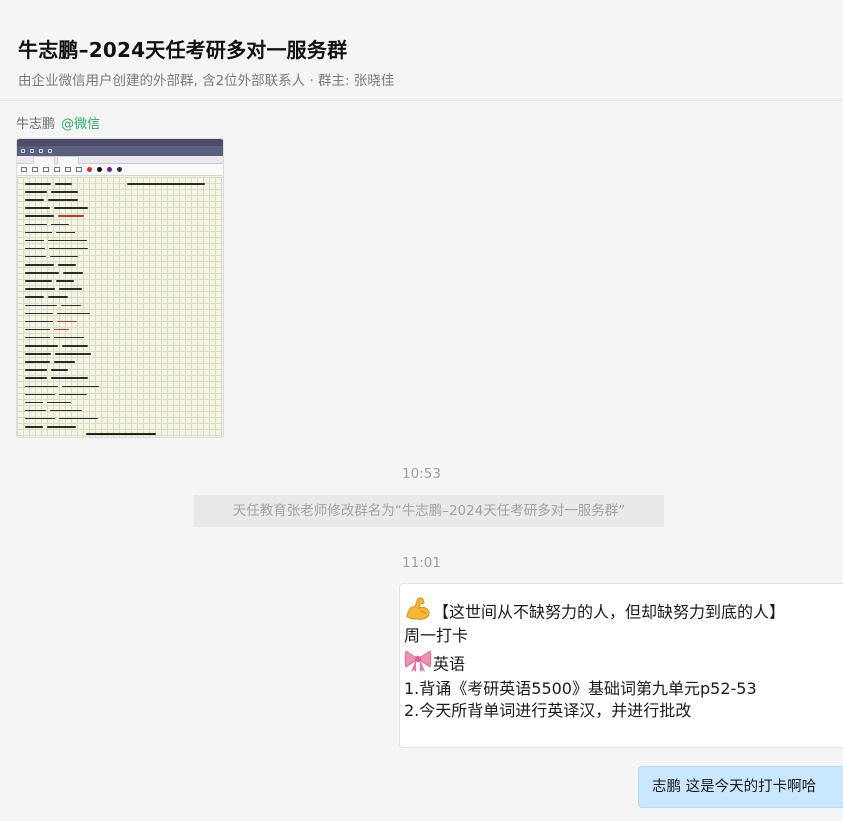 The height and width of the screenshot is (821, 843). What do you see at coordinates (120, 151) in the screenshot?
I see `image-toolbar` at bounding box center [120, 151].